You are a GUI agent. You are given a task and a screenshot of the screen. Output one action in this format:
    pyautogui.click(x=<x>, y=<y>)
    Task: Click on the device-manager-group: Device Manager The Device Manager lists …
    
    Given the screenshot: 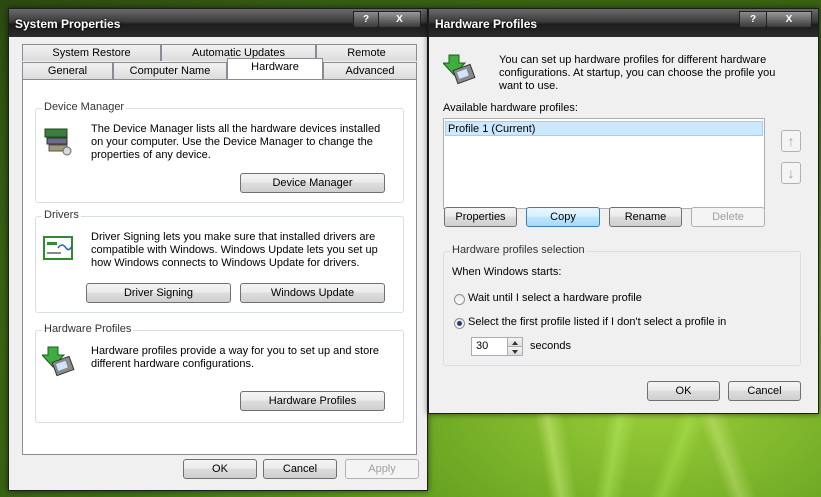 What is the action you would take?
    pyautogui.click(x=219, y=152)
    